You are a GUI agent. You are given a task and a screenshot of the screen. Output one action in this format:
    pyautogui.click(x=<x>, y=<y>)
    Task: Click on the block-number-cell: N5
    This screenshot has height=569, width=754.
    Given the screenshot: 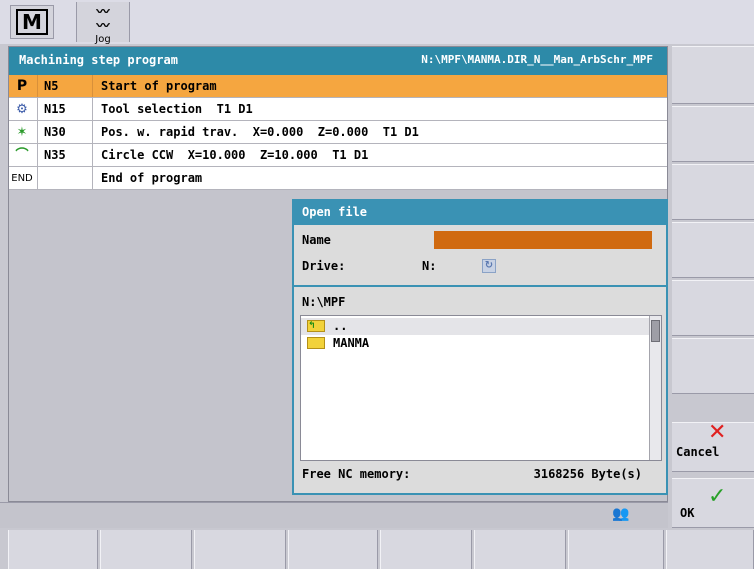 What is the action you would take?
    pyautogui.click(x=65, y=86)
    